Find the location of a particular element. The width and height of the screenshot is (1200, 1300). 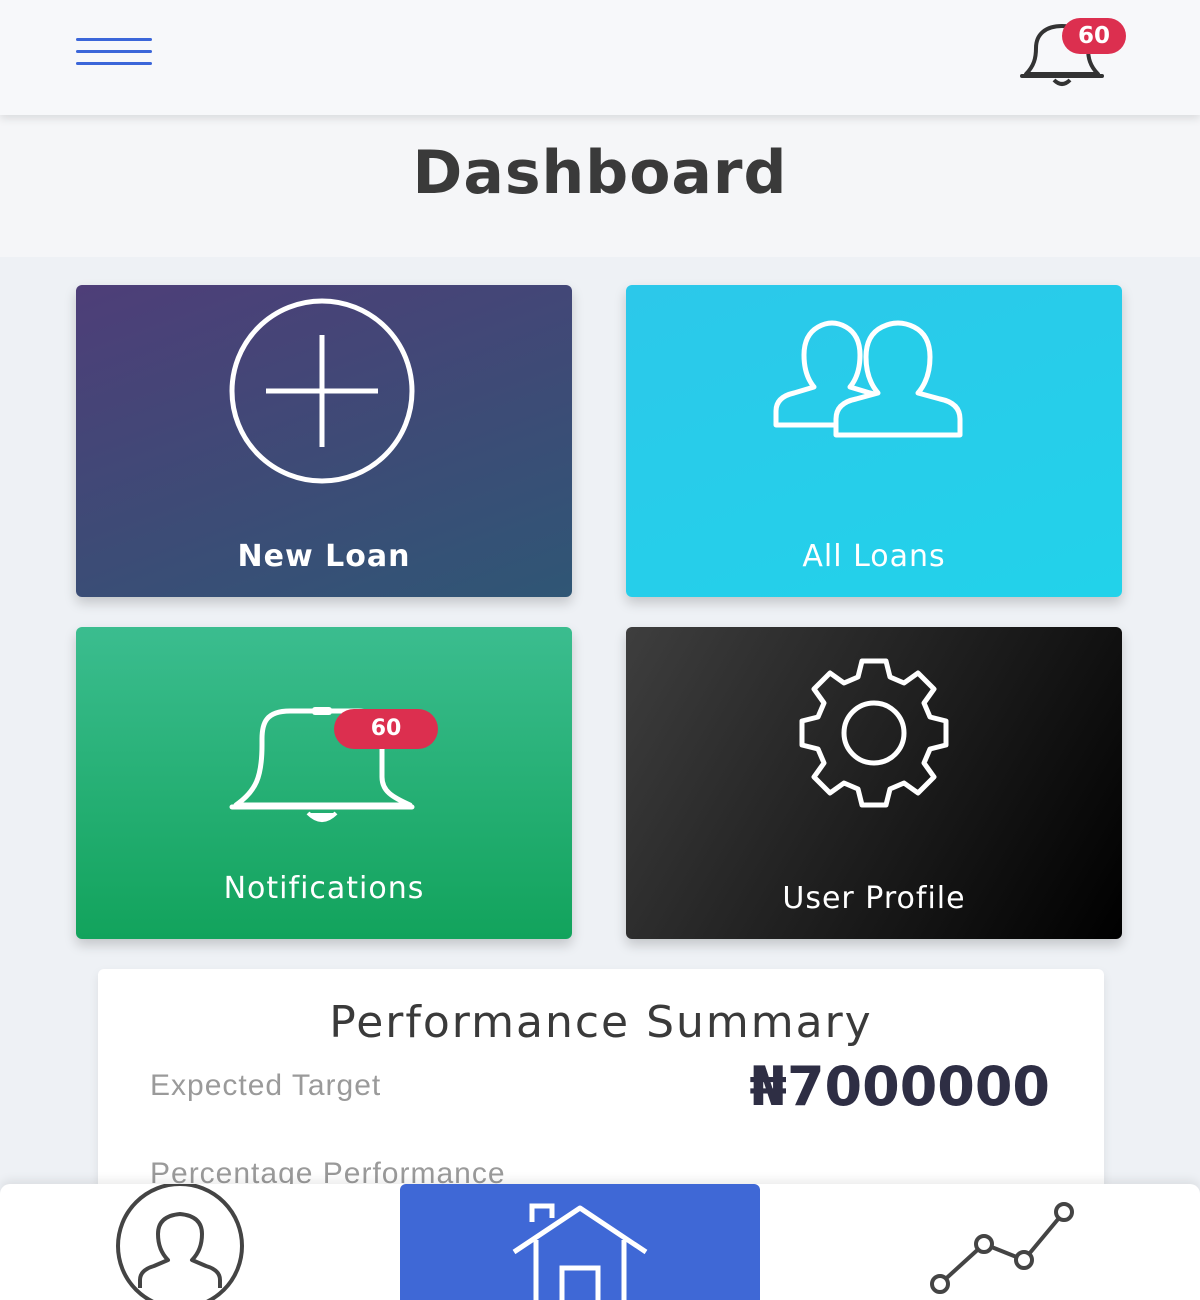

all-loans-label: All Loans is located at coordinates (874, 556).